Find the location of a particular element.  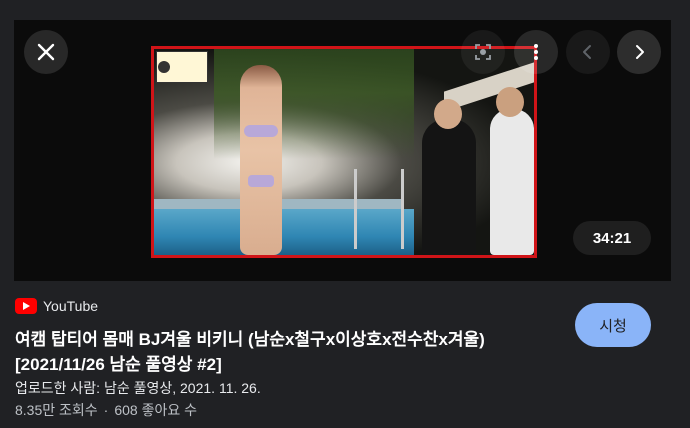

close-icon is located at coordinates (46, 52).